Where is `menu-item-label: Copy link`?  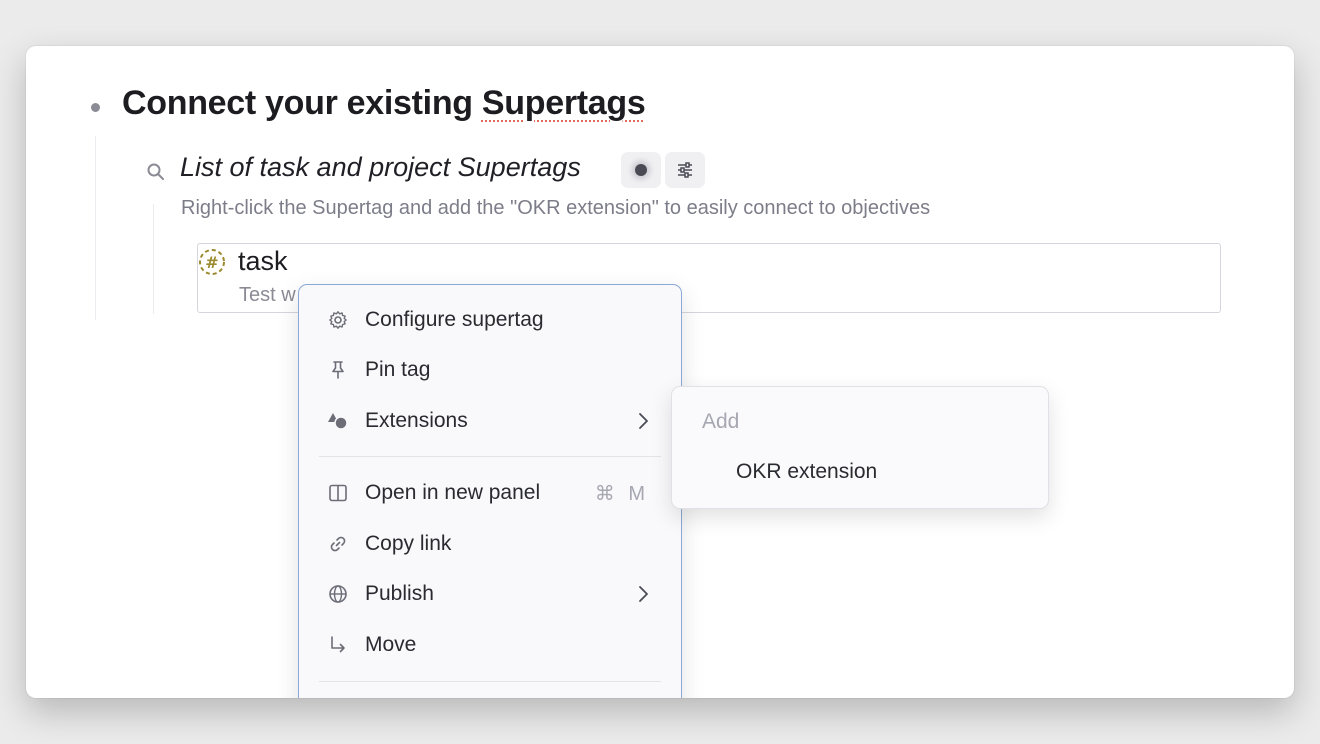
menu-item-label: Copy link is located at coordinates (408, 543).